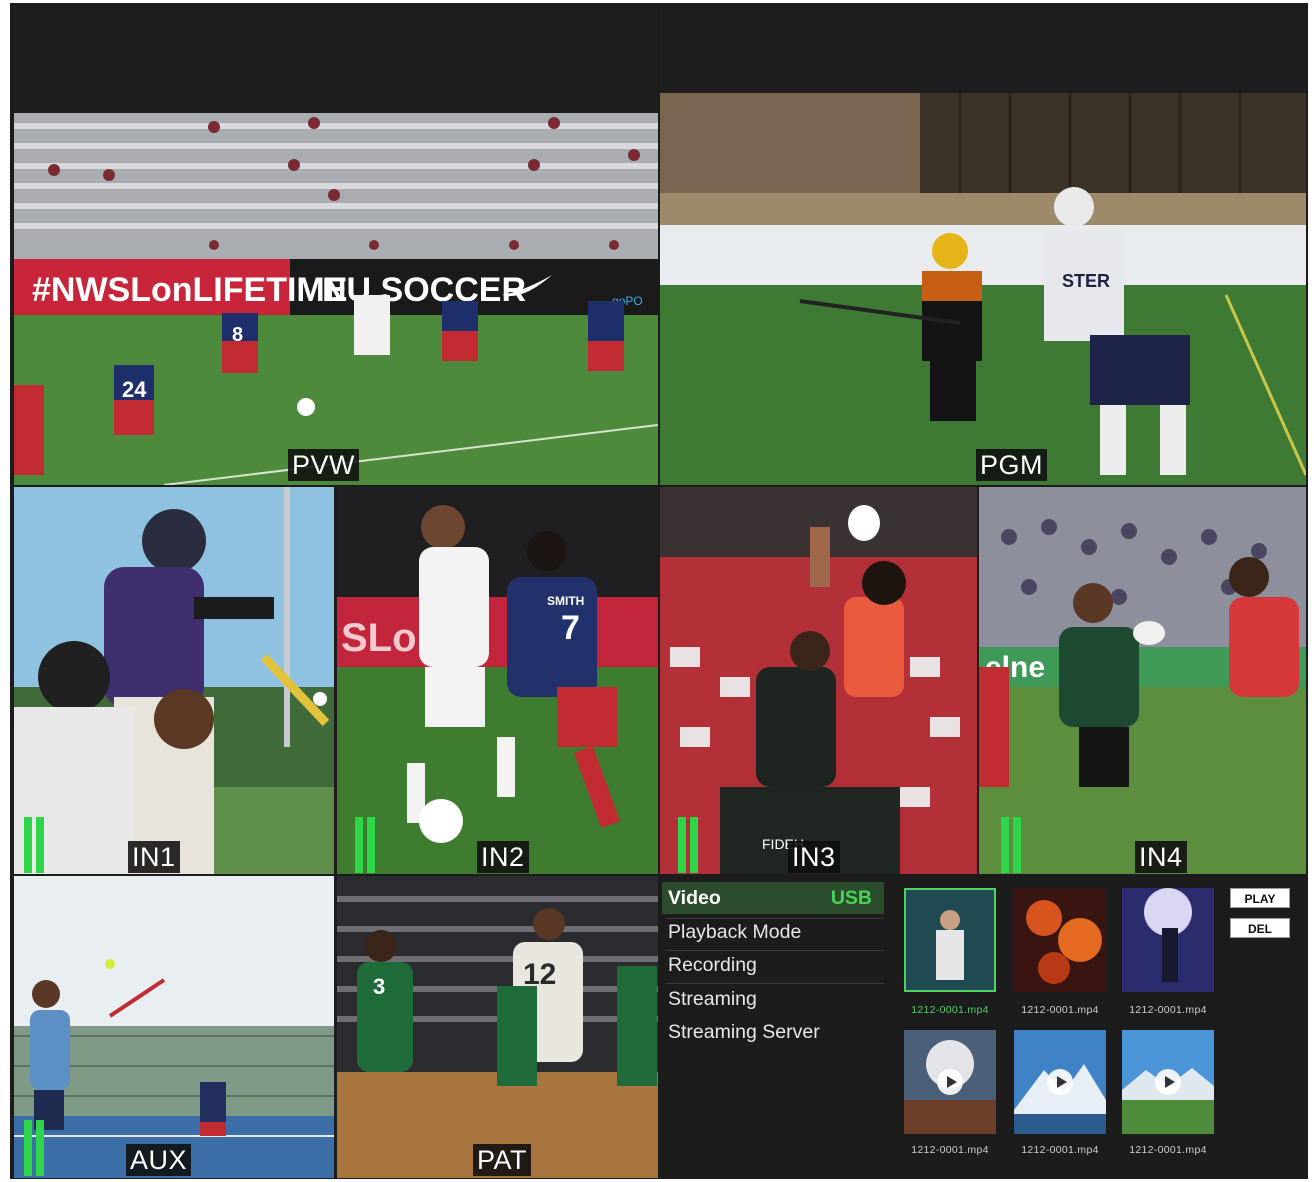 The width and height of the screenshot is (1314, 1182). Describe the element at coordinates (1260, 898) in the screenshot. I see `play-button: PLAY` at that location.